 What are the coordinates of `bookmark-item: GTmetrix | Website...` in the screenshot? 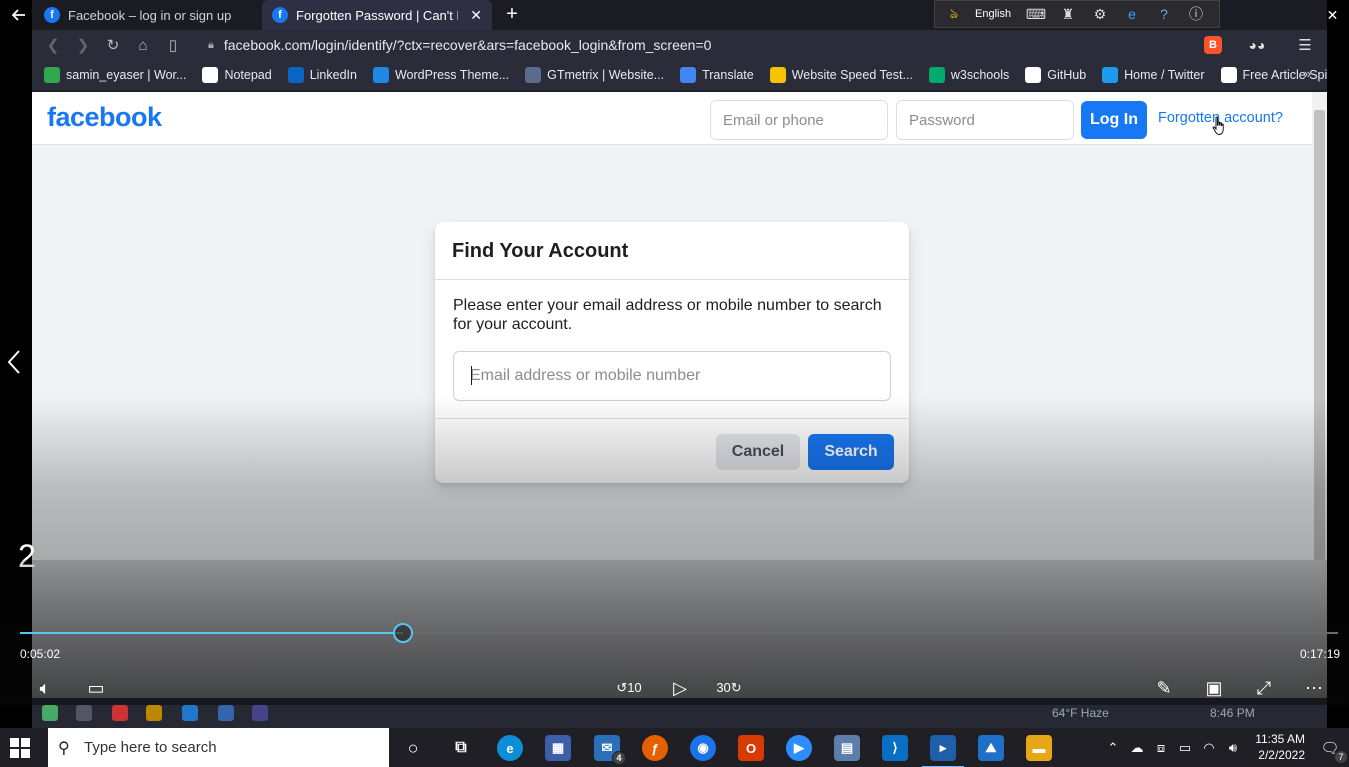 It's located at (594, 75).